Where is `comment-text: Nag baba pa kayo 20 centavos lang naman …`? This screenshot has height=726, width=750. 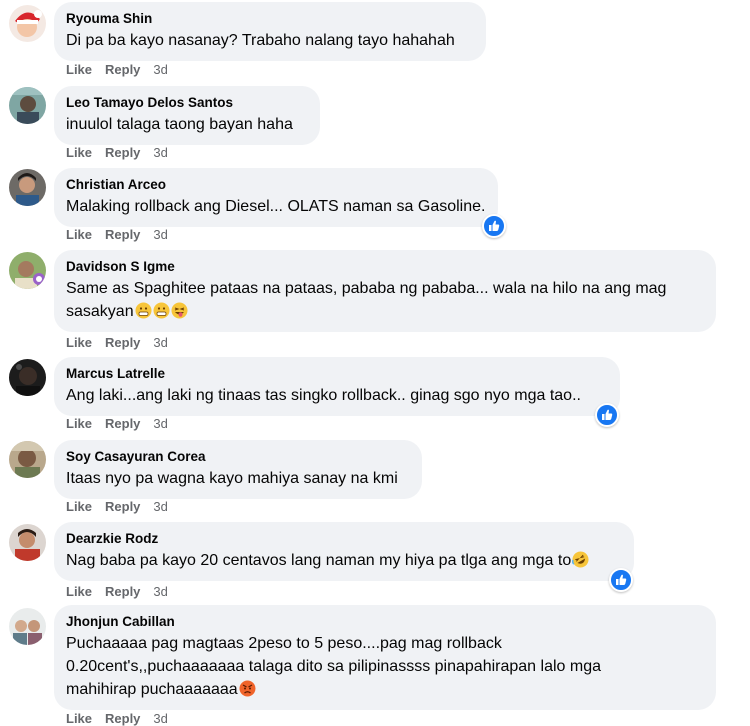 comment-text: Nag baba pa kayo 20 centavos lang naman … is located at coordinates (344, 560).